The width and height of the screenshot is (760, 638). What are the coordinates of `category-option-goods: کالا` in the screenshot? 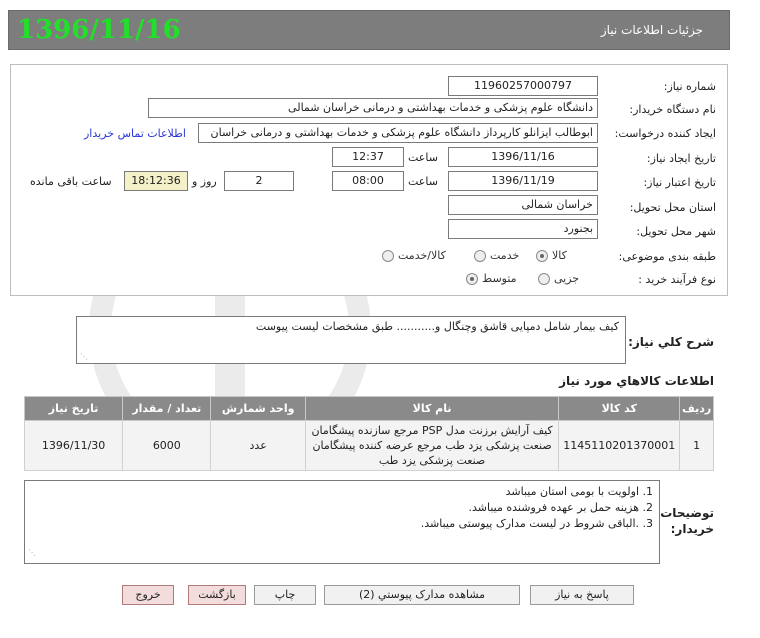 It's located at (551, 255).